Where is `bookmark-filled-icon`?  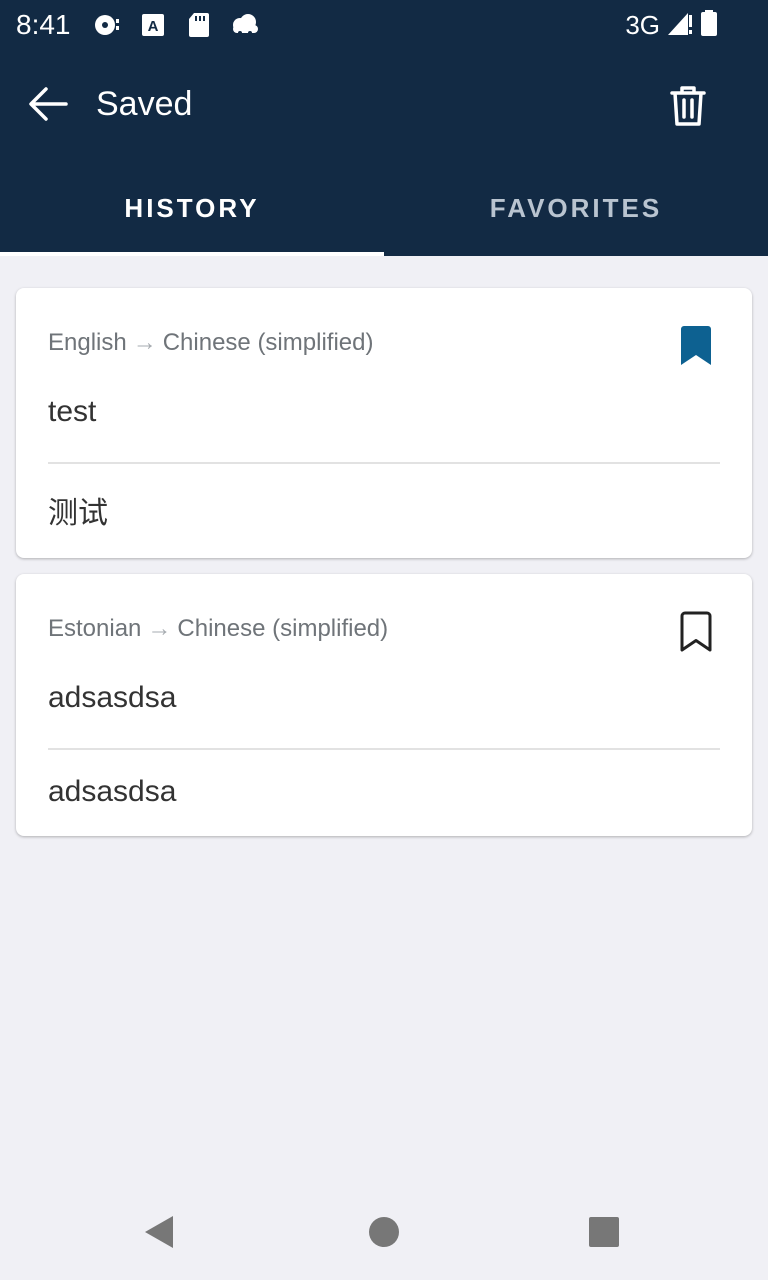 bookmark-filled-icon is located at coordinates (696, 345).